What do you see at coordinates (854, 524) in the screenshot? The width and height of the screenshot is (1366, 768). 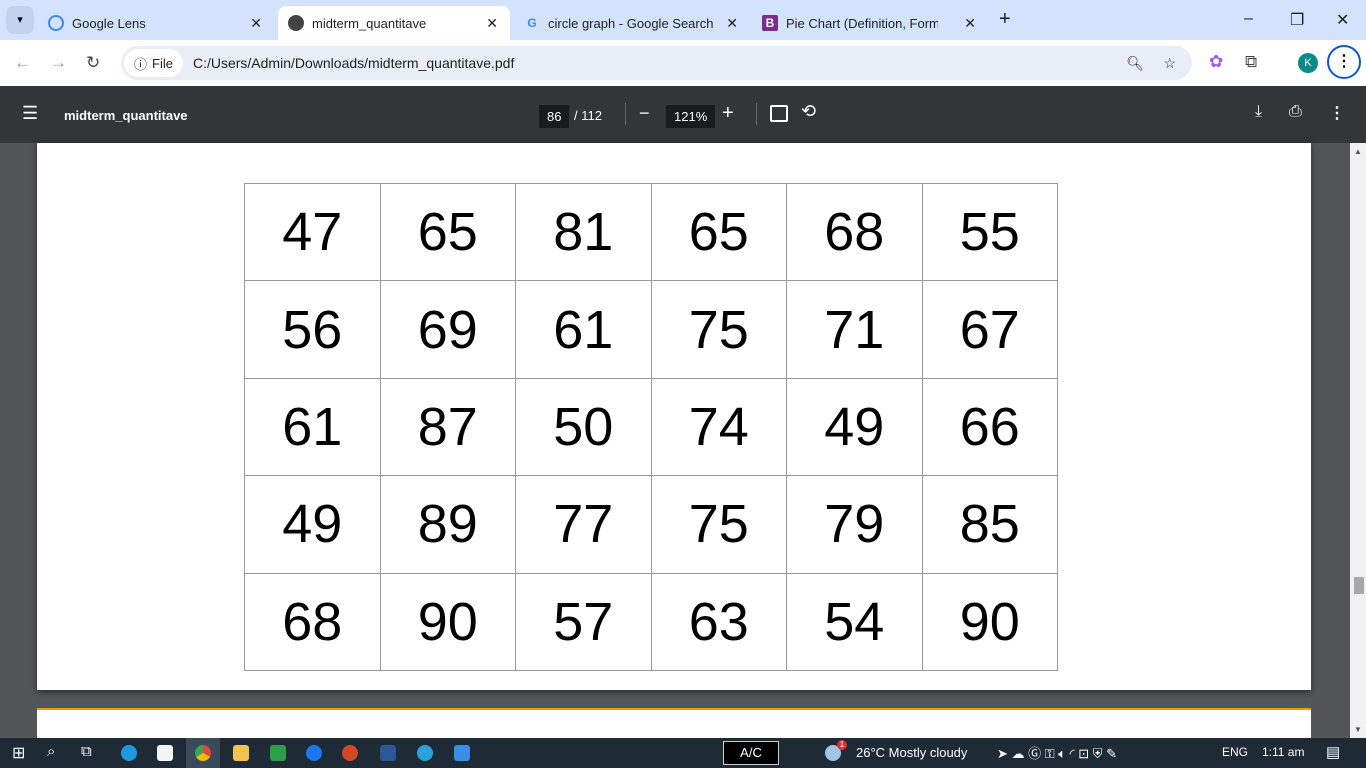 I see `table-cell: 79` at bounding box center [854, 524].